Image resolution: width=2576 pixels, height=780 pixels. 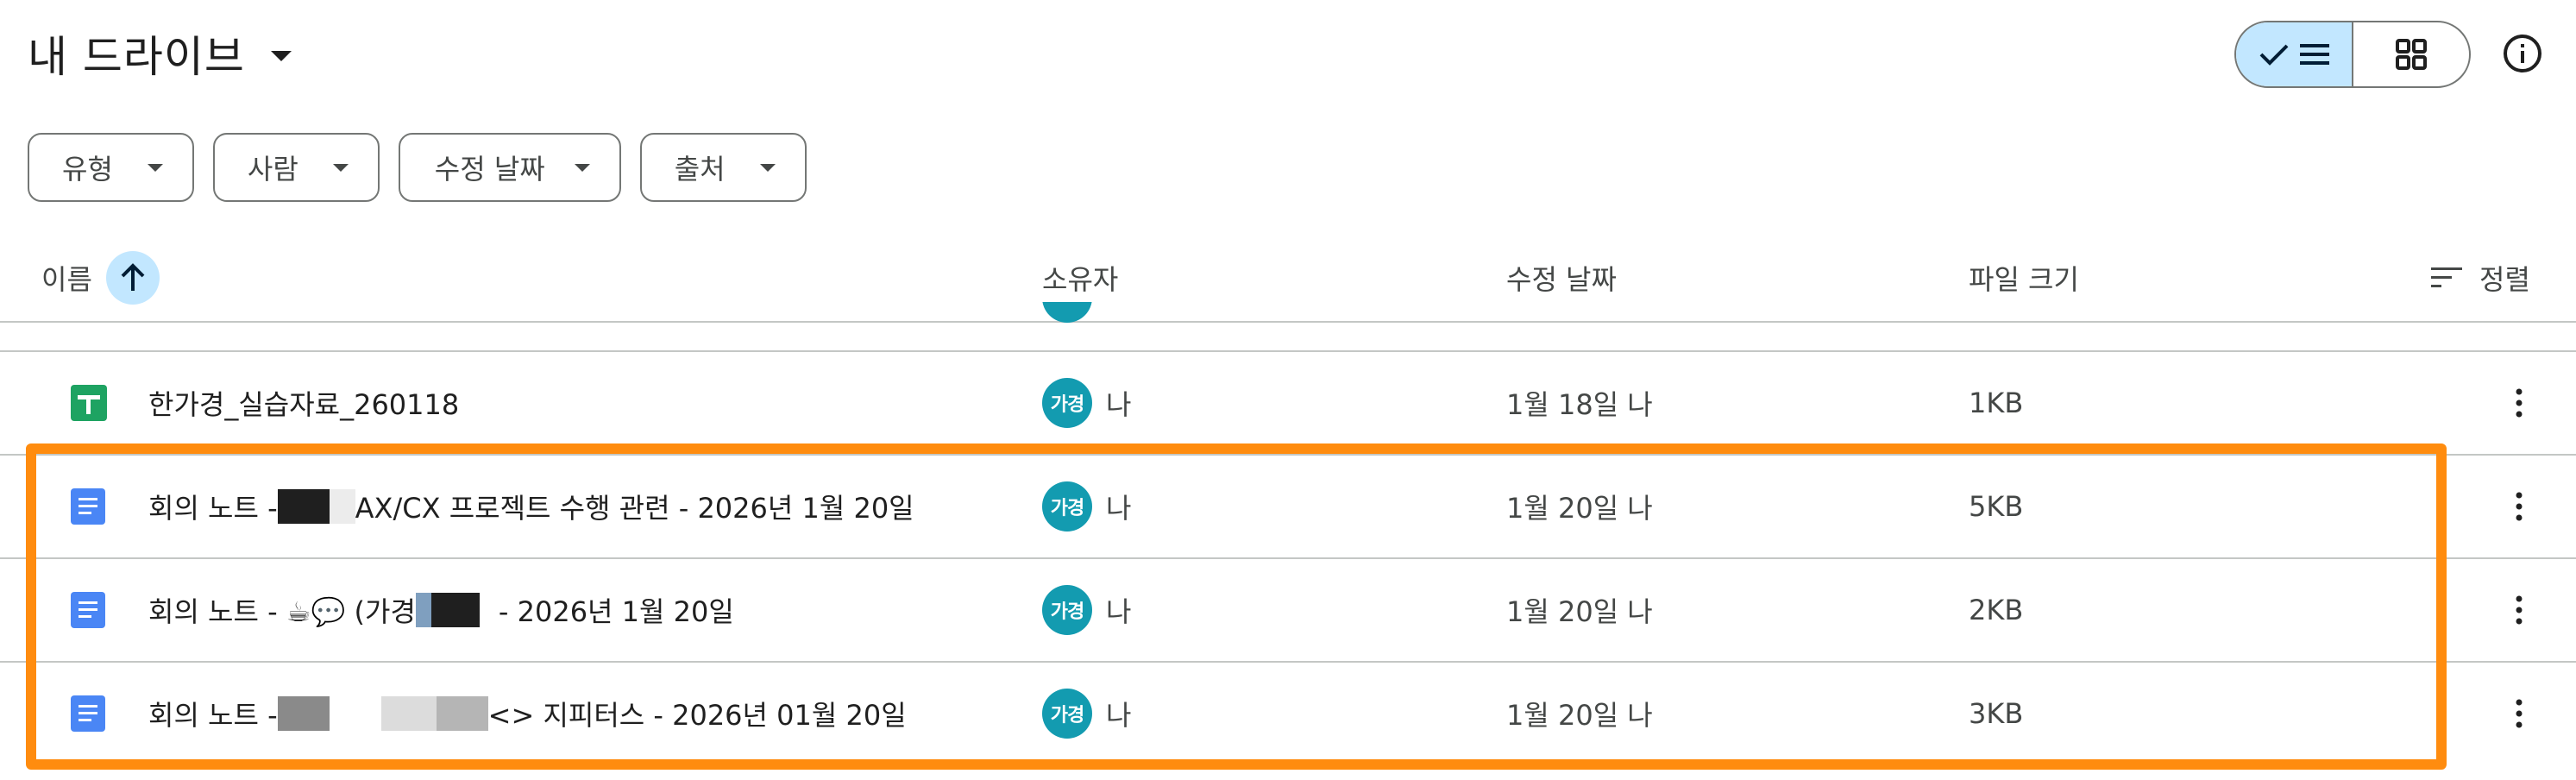 I want to click on sheets-icon, so click(x=89, y=403).